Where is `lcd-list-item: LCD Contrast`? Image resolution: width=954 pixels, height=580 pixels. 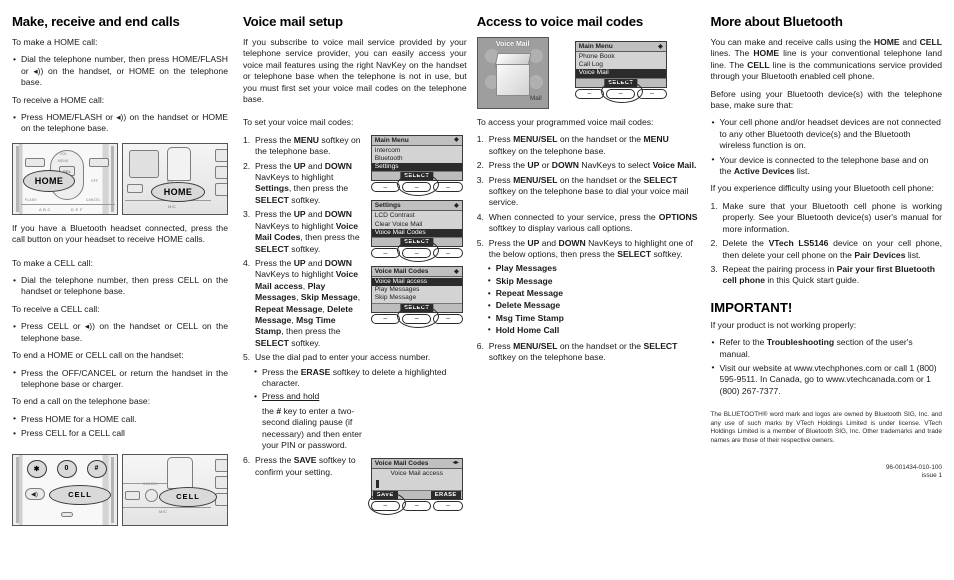
lcd-list-item: LCD Contrast is located at coordinates (417, 216).